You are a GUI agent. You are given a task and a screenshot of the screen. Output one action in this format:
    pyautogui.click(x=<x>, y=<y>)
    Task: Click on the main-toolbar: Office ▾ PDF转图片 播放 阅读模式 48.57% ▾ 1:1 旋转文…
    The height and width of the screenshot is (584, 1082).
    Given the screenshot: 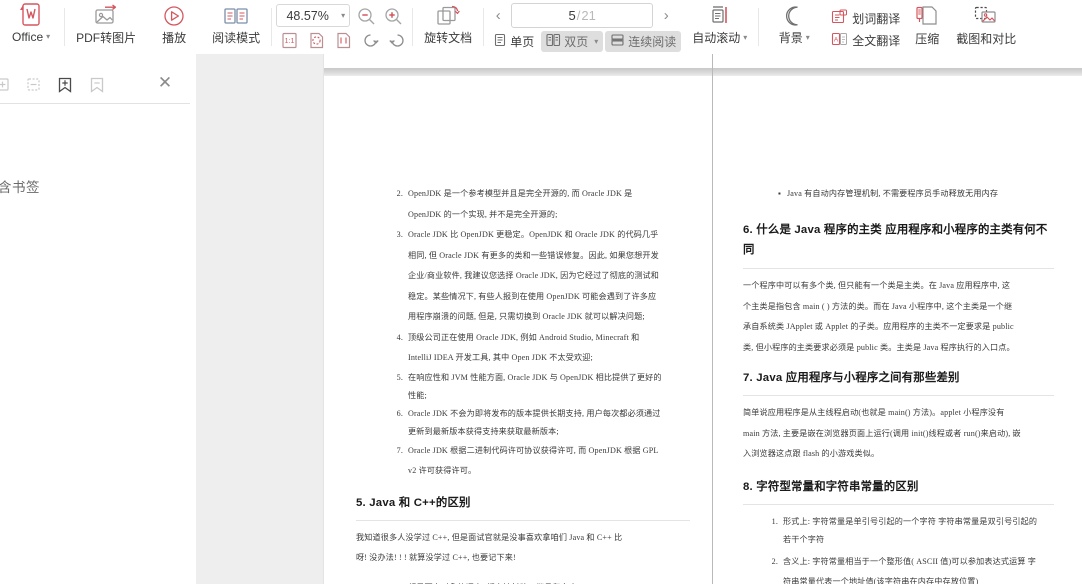 What is the action you would take?
    pyautogui.click(x=541, y=27)
    